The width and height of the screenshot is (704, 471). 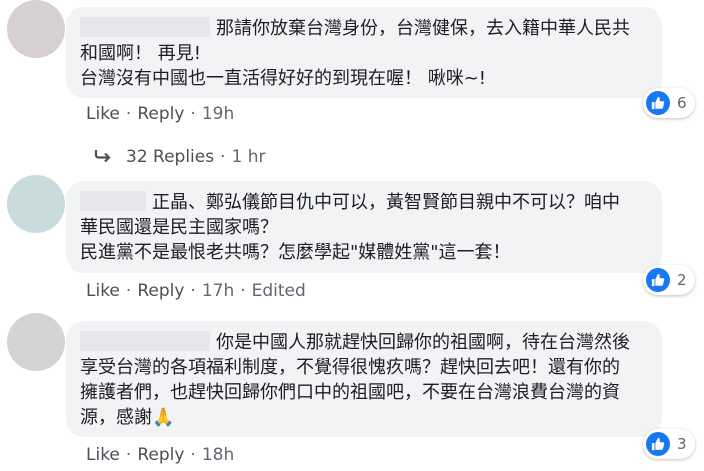 I want to click on replies-timestamp: 1 hr, so click(x=248, y=157).